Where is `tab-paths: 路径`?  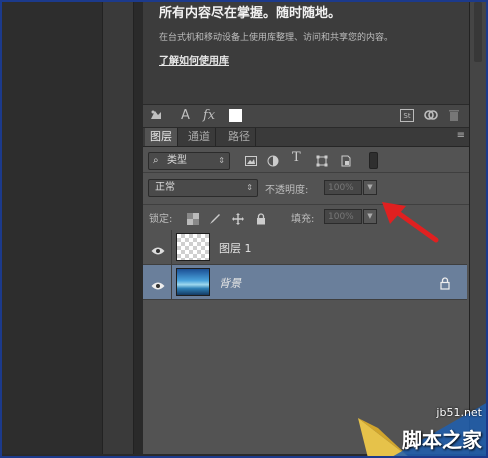
tab-paths: 路径 is located at coordinates (239, 137).